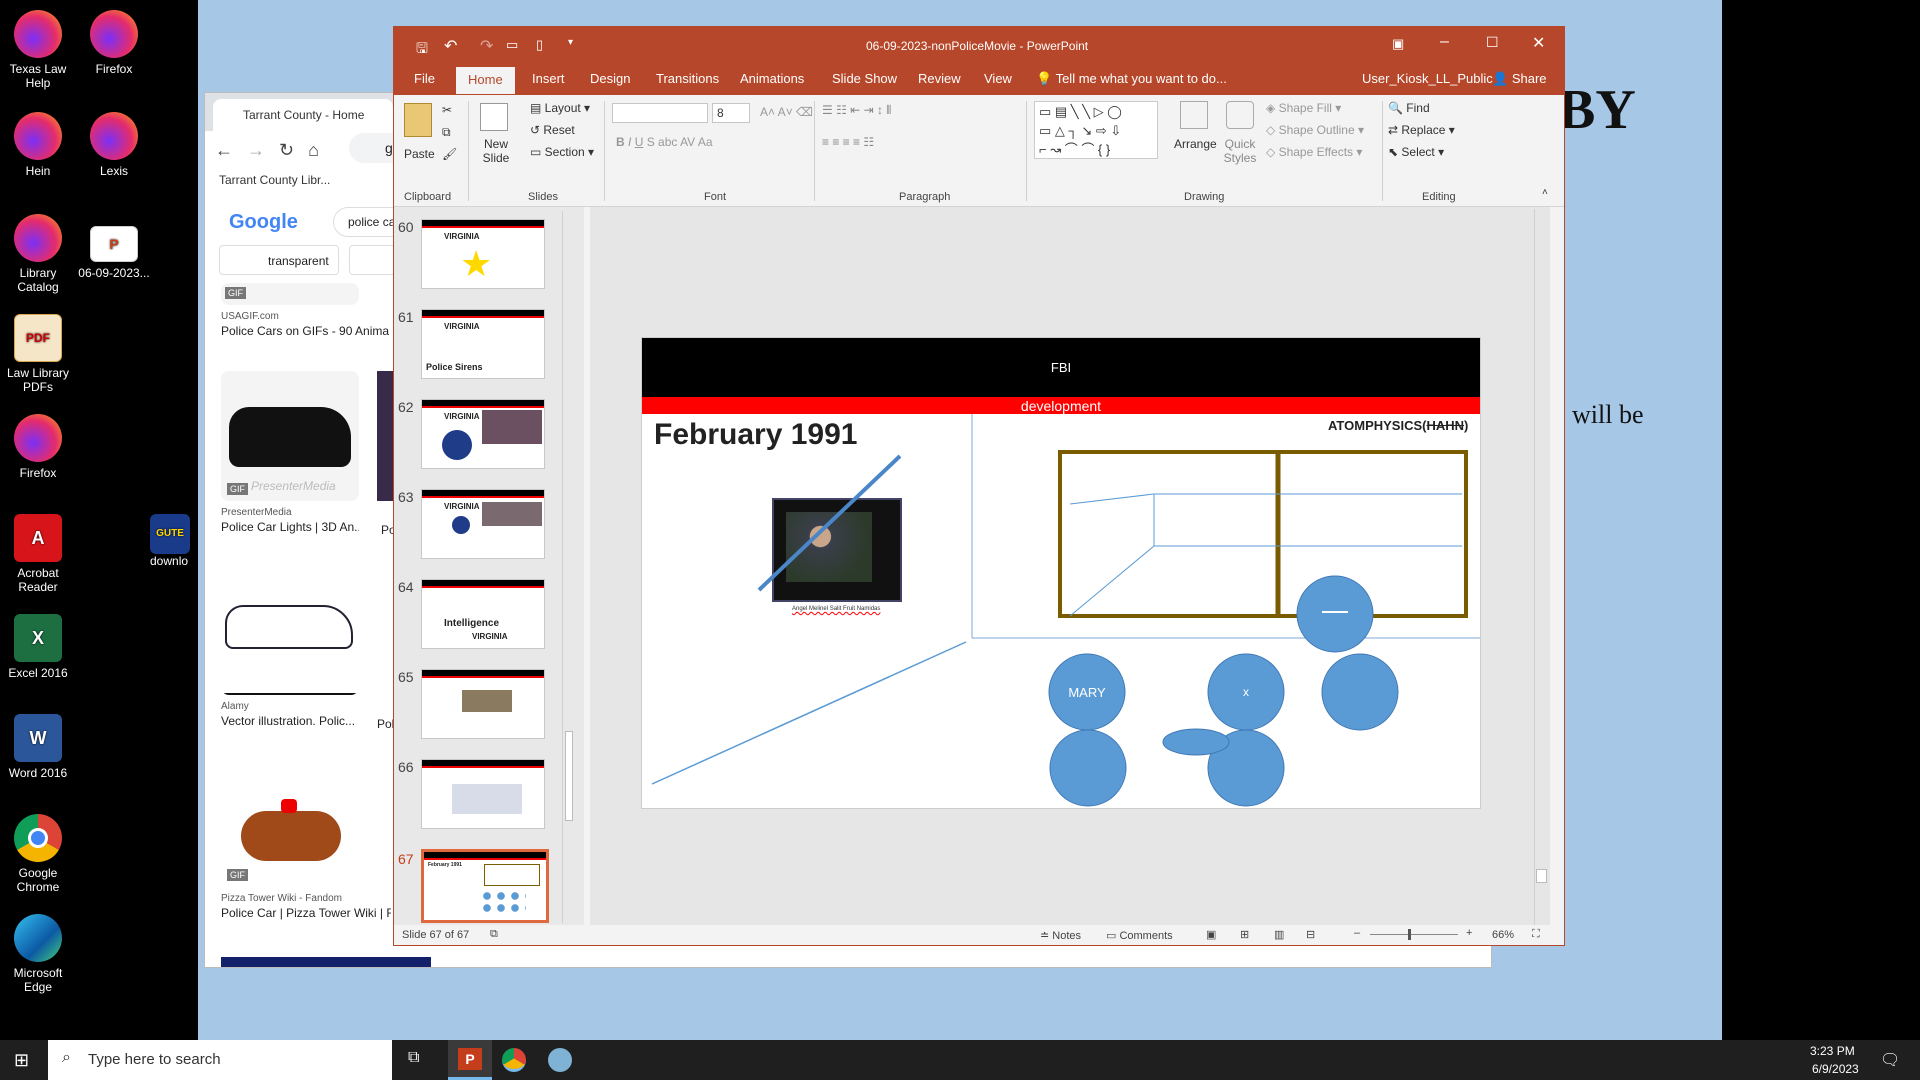 The image size is (1920, 1080). What do you see at coordinates (1211, 934) in the screenshot?
I see `normal-view-icon: ▣` at bounding box center [1211, 934].